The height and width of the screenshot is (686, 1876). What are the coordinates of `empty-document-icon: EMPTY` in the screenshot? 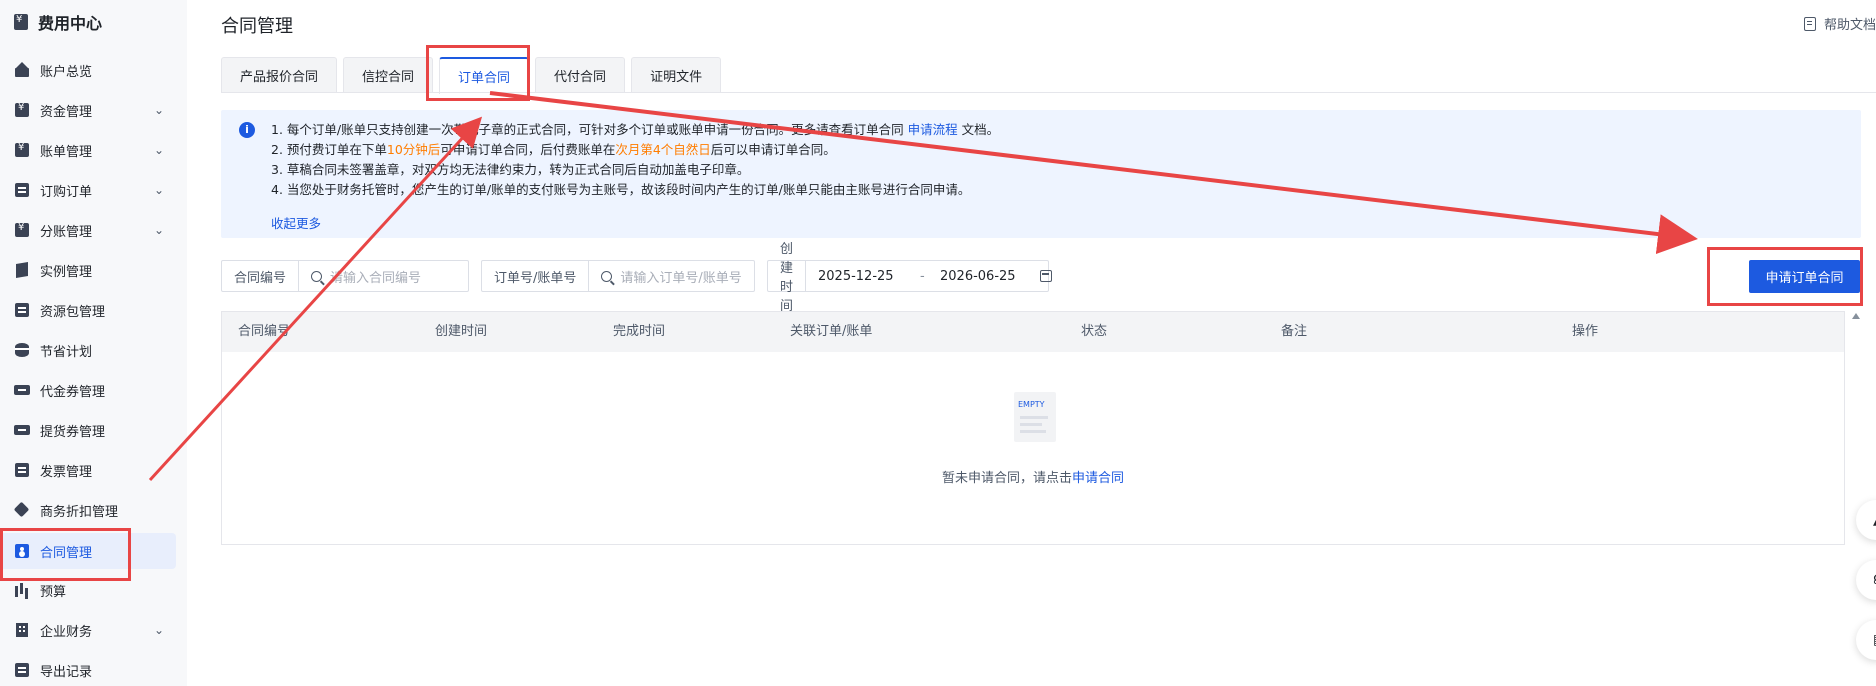 It's located at (1035, 417).